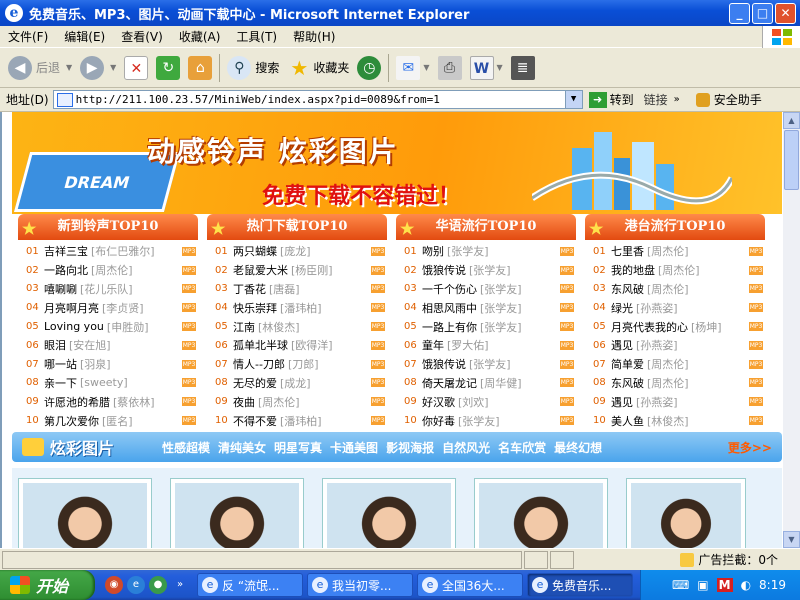 The height and width of the screenshot is (600, 800). What do you see at coordinates (260, 345) in the screenshot?
I see `song-title-link: 孤单北半球` at bounding box center [260, 345].